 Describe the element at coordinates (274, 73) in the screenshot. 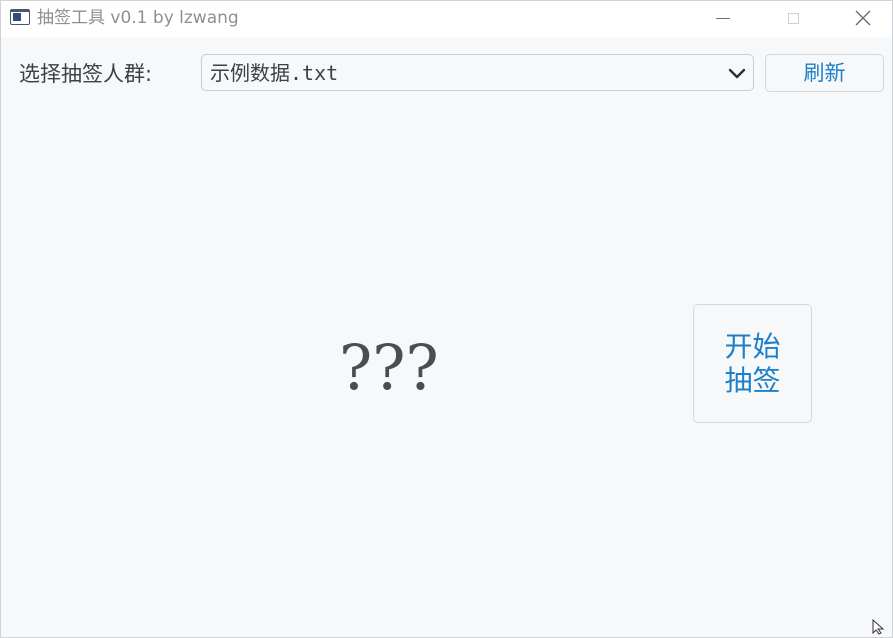

I see `group-select-value: 示例数据.txt` at that location.